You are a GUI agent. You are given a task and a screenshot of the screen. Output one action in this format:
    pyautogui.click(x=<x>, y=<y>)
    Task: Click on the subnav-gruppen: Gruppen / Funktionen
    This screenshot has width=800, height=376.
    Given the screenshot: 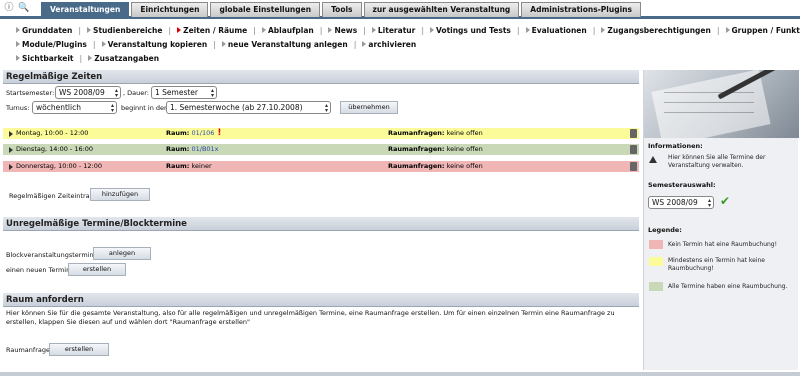 What is the action you would take?
    pyautogui.click(x=762, y=30)
    